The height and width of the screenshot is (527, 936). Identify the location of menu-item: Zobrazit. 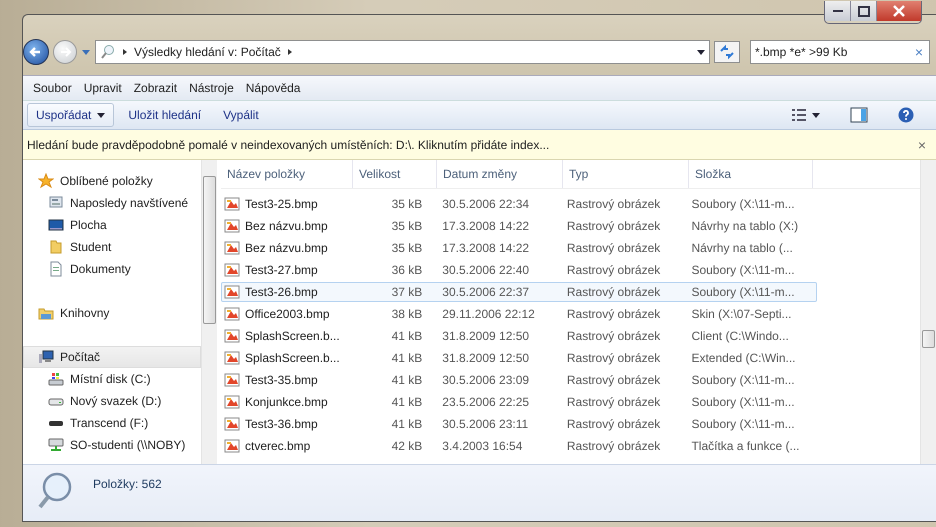
(156, 88).